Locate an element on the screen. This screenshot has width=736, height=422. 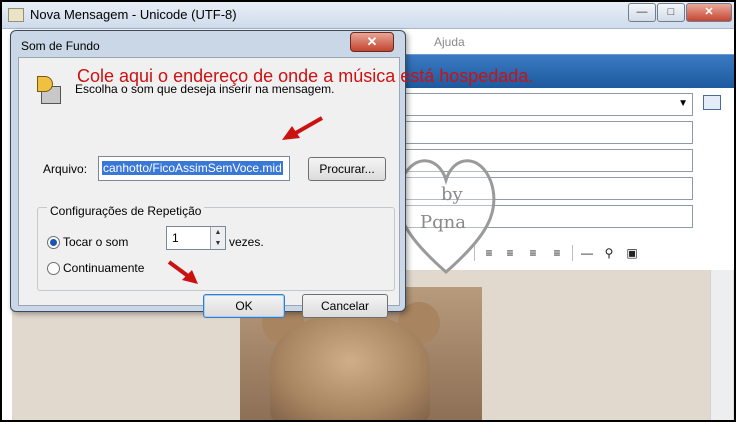
radio-continuous-label: Continuamente is located at coordinates (104, 268).